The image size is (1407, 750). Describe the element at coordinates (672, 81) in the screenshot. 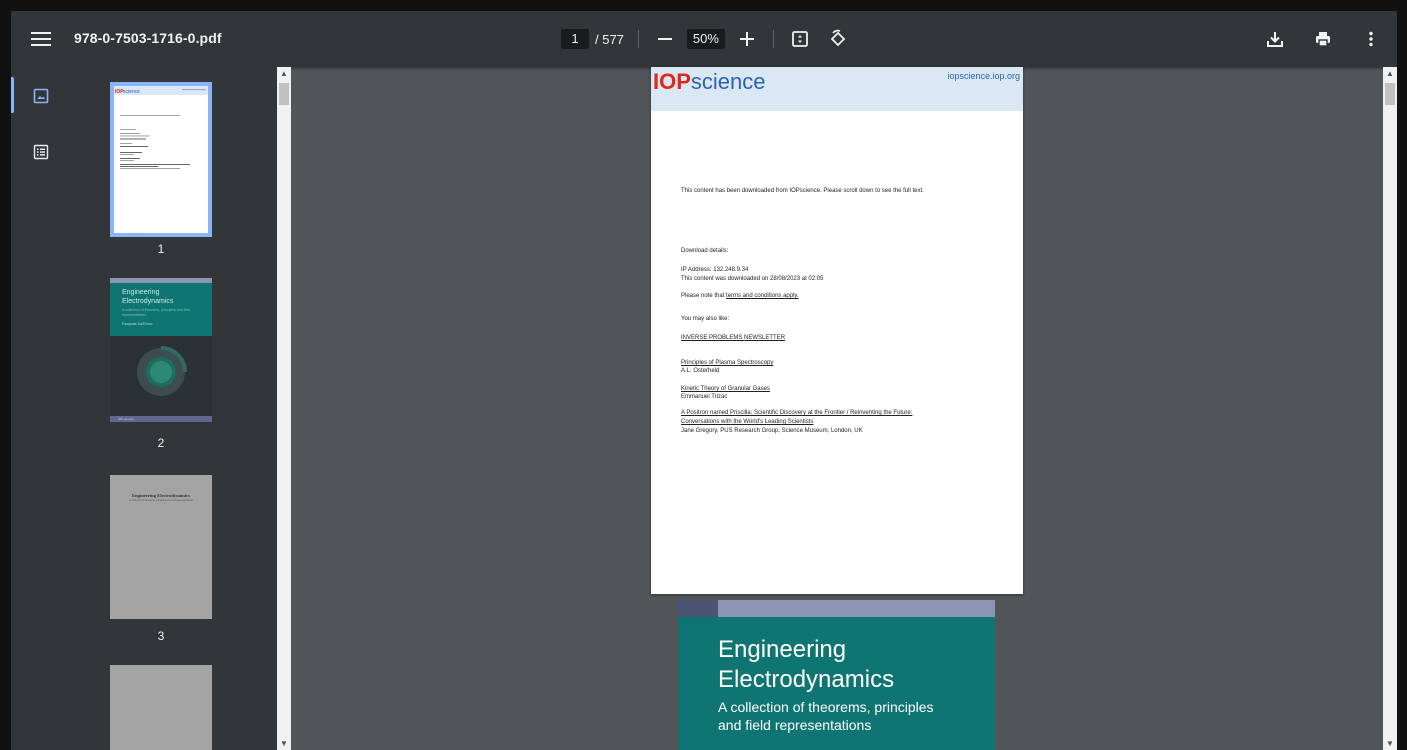

I see `logo-iop: IOP` at that location.